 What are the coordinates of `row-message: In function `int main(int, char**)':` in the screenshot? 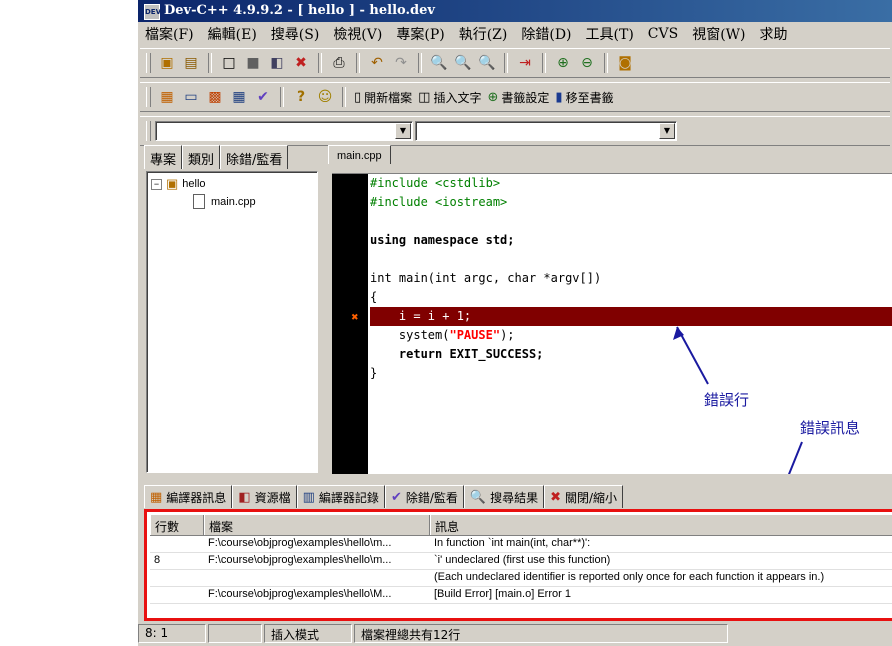 It's located at (512, 543).